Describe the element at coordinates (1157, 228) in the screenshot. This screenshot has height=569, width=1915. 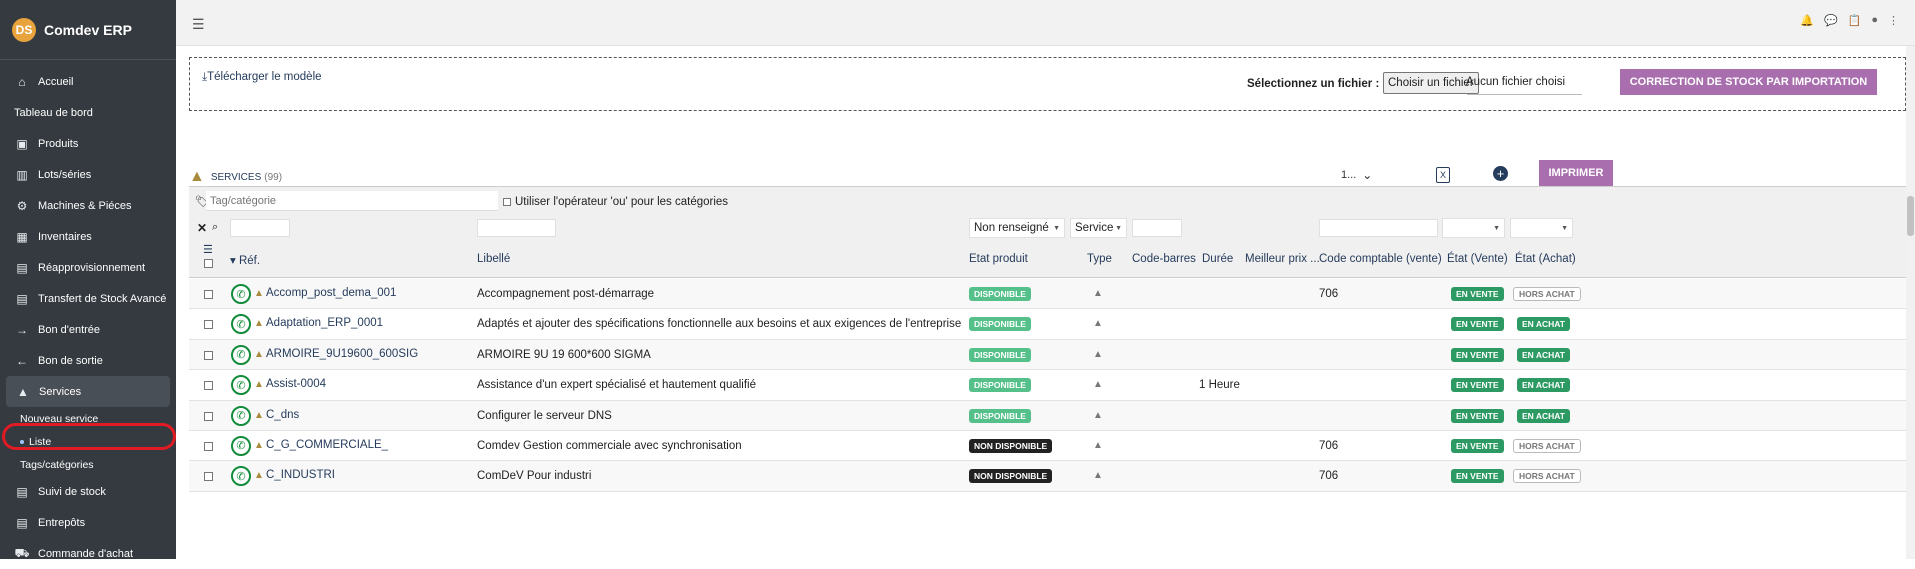
I see `barcode-filter-input` at that location.